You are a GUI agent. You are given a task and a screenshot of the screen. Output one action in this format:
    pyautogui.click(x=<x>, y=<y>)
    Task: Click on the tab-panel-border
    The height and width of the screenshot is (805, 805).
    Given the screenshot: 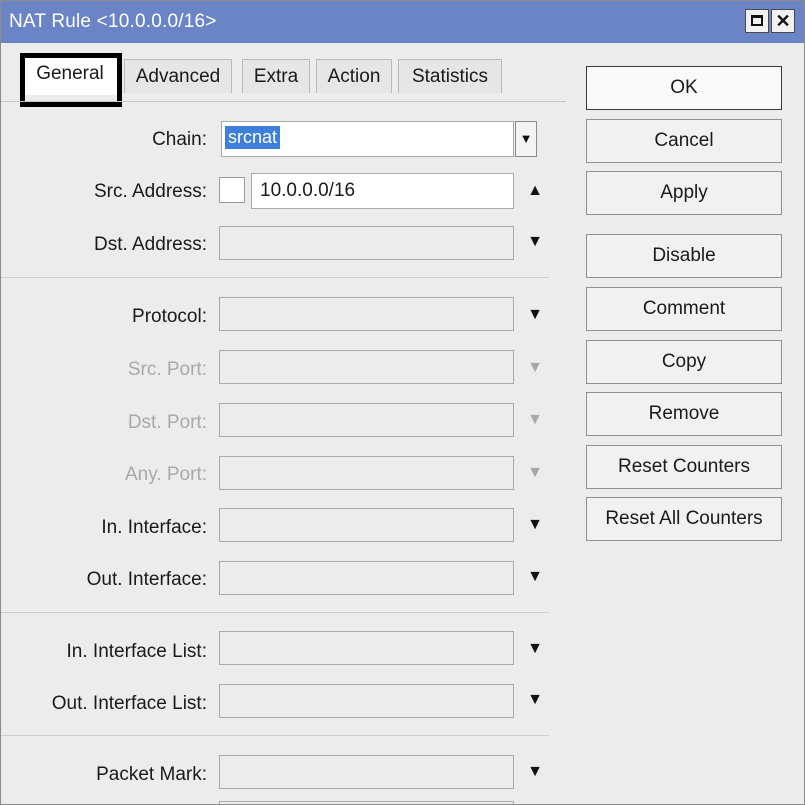 What is the action you would take?
    pyautogui.click(x=283, y=101)
    